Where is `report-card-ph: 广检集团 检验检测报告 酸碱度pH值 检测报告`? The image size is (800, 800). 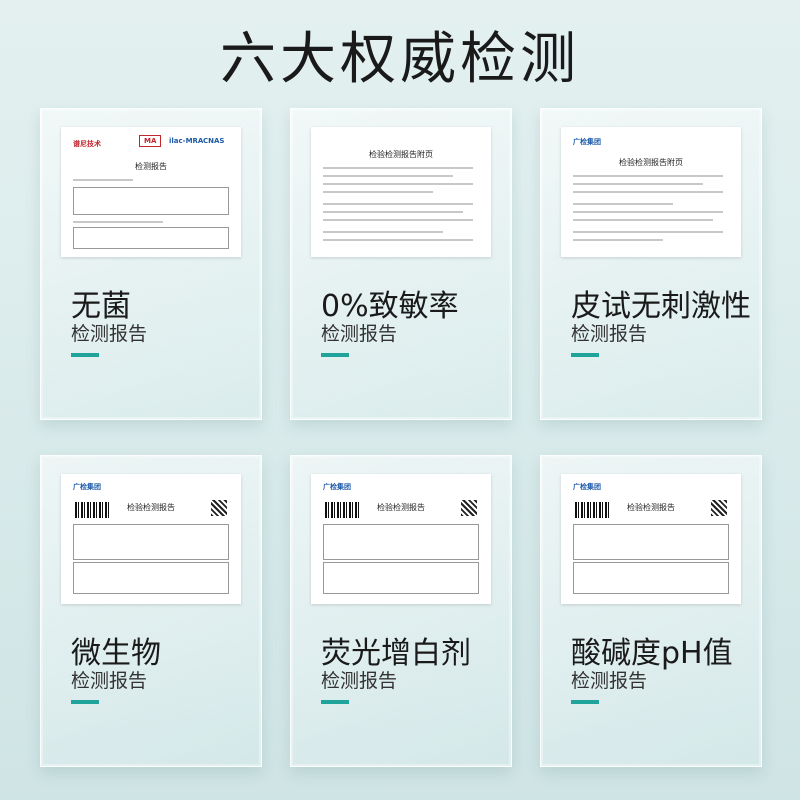 report-card-ph: 广检集团 检验检测报告 酸碱度pH值 检测报告 is located at coordinates (651, 611).